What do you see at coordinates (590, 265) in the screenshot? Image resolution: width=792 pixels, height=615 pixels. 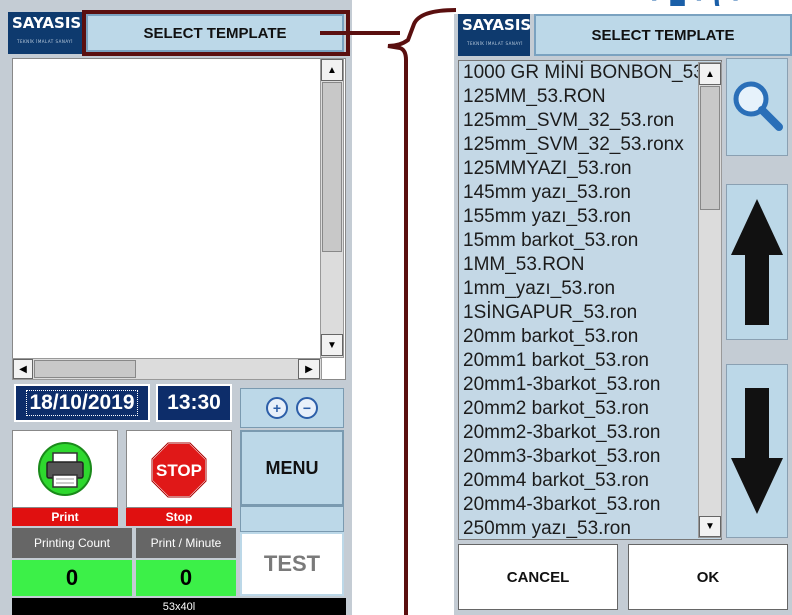 I see `template-list-item: 1MM_53.RON` at bounding box center [590, 265].